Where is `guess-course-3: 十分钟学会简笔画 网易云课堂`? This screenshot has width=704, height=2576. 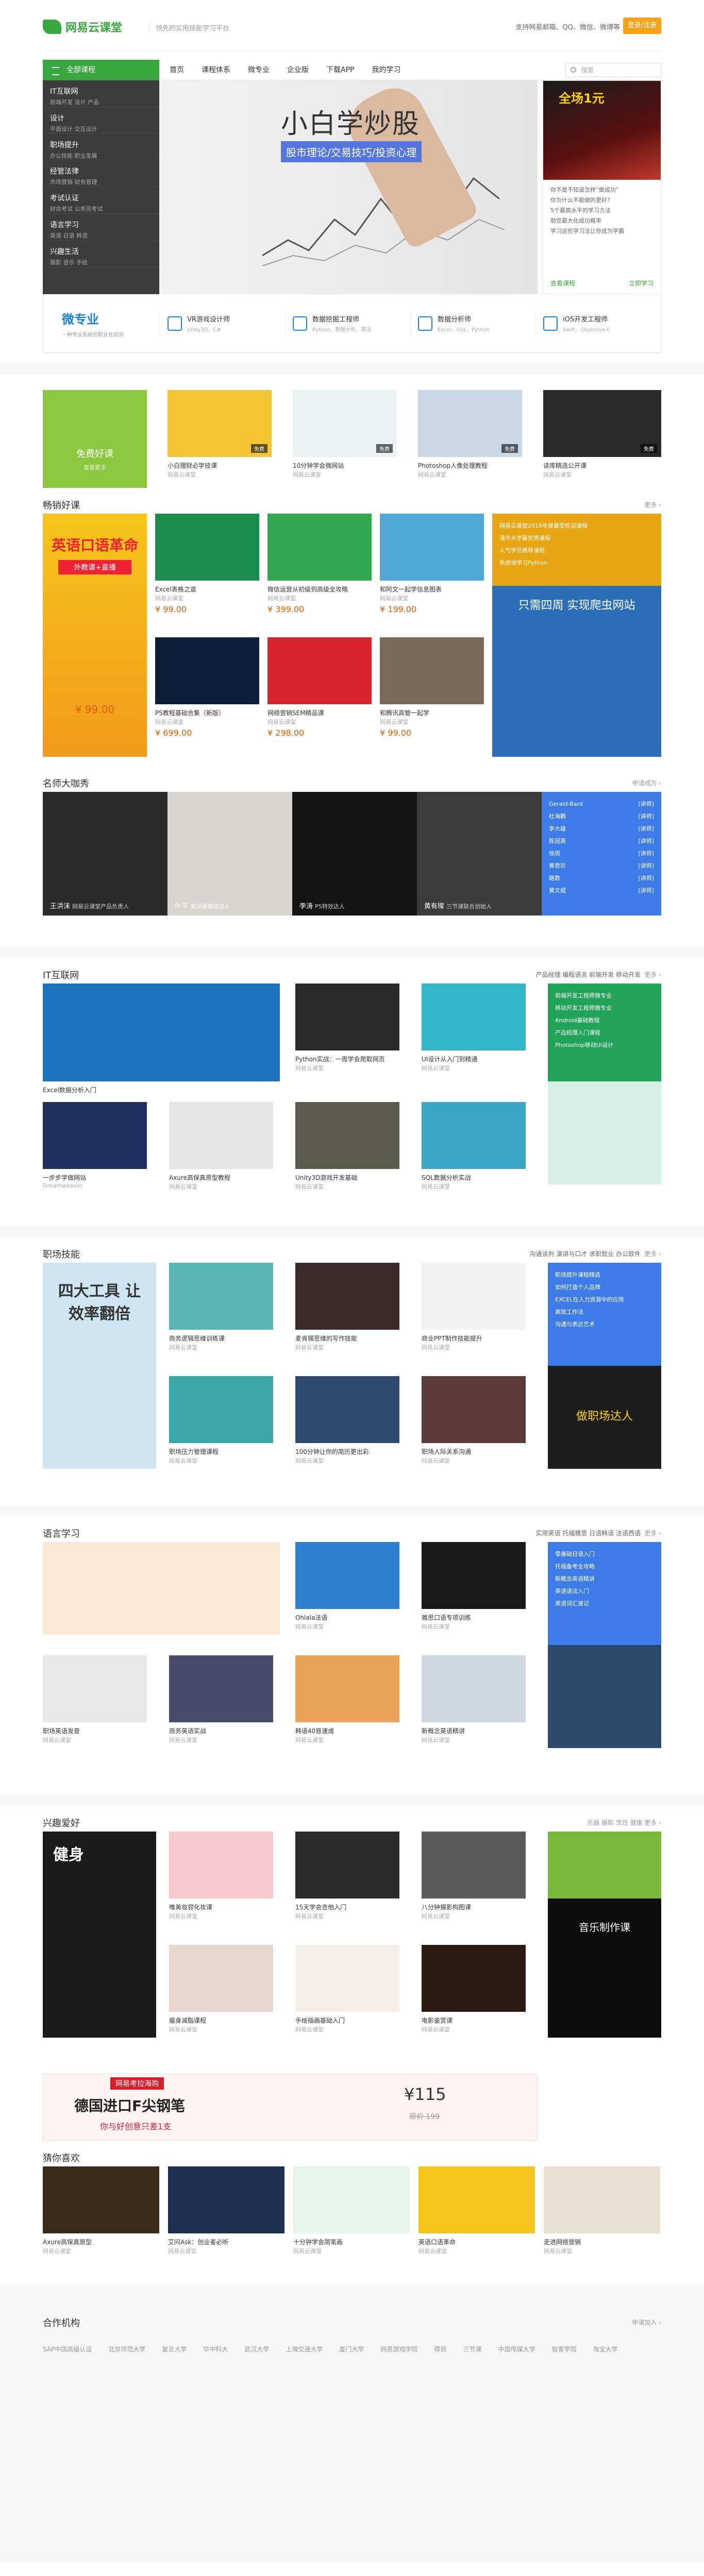
guess-course-3: 十分钟学会简笔画 网易云课堂 is located at coordinates (352, 2210).